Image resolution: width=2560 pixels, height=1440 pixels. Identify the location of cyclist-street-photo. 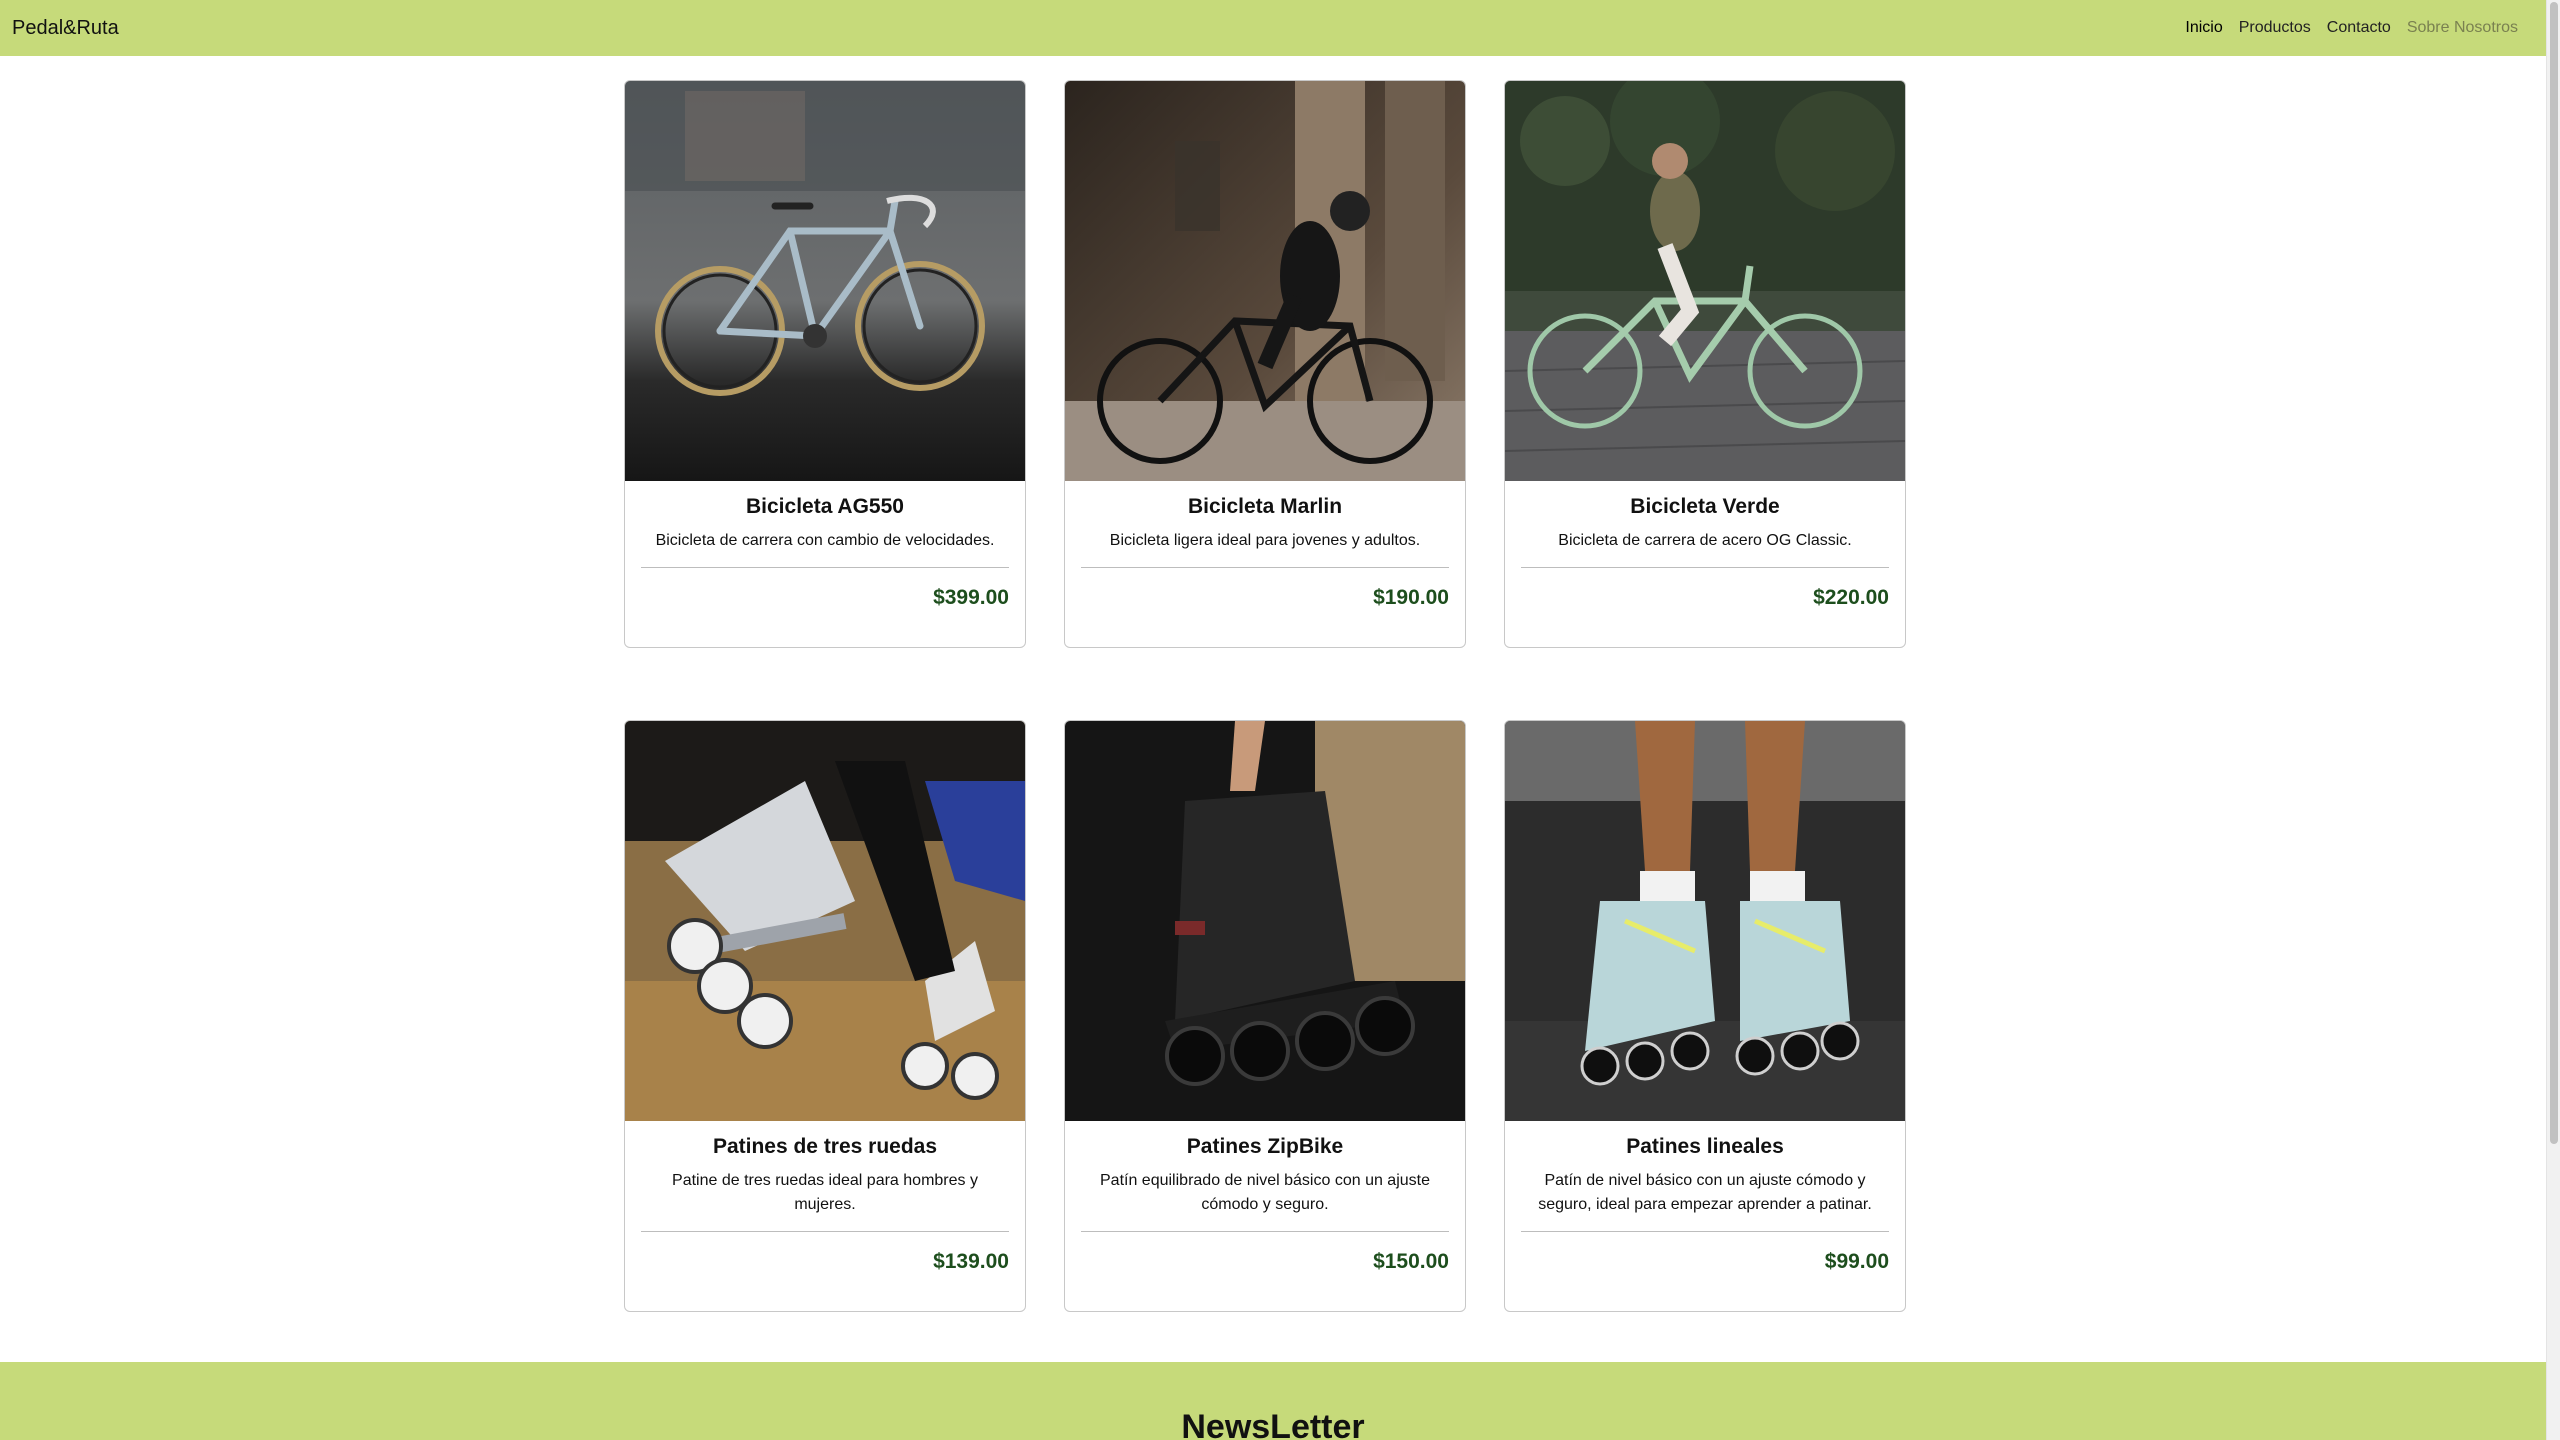
(1265, 281).